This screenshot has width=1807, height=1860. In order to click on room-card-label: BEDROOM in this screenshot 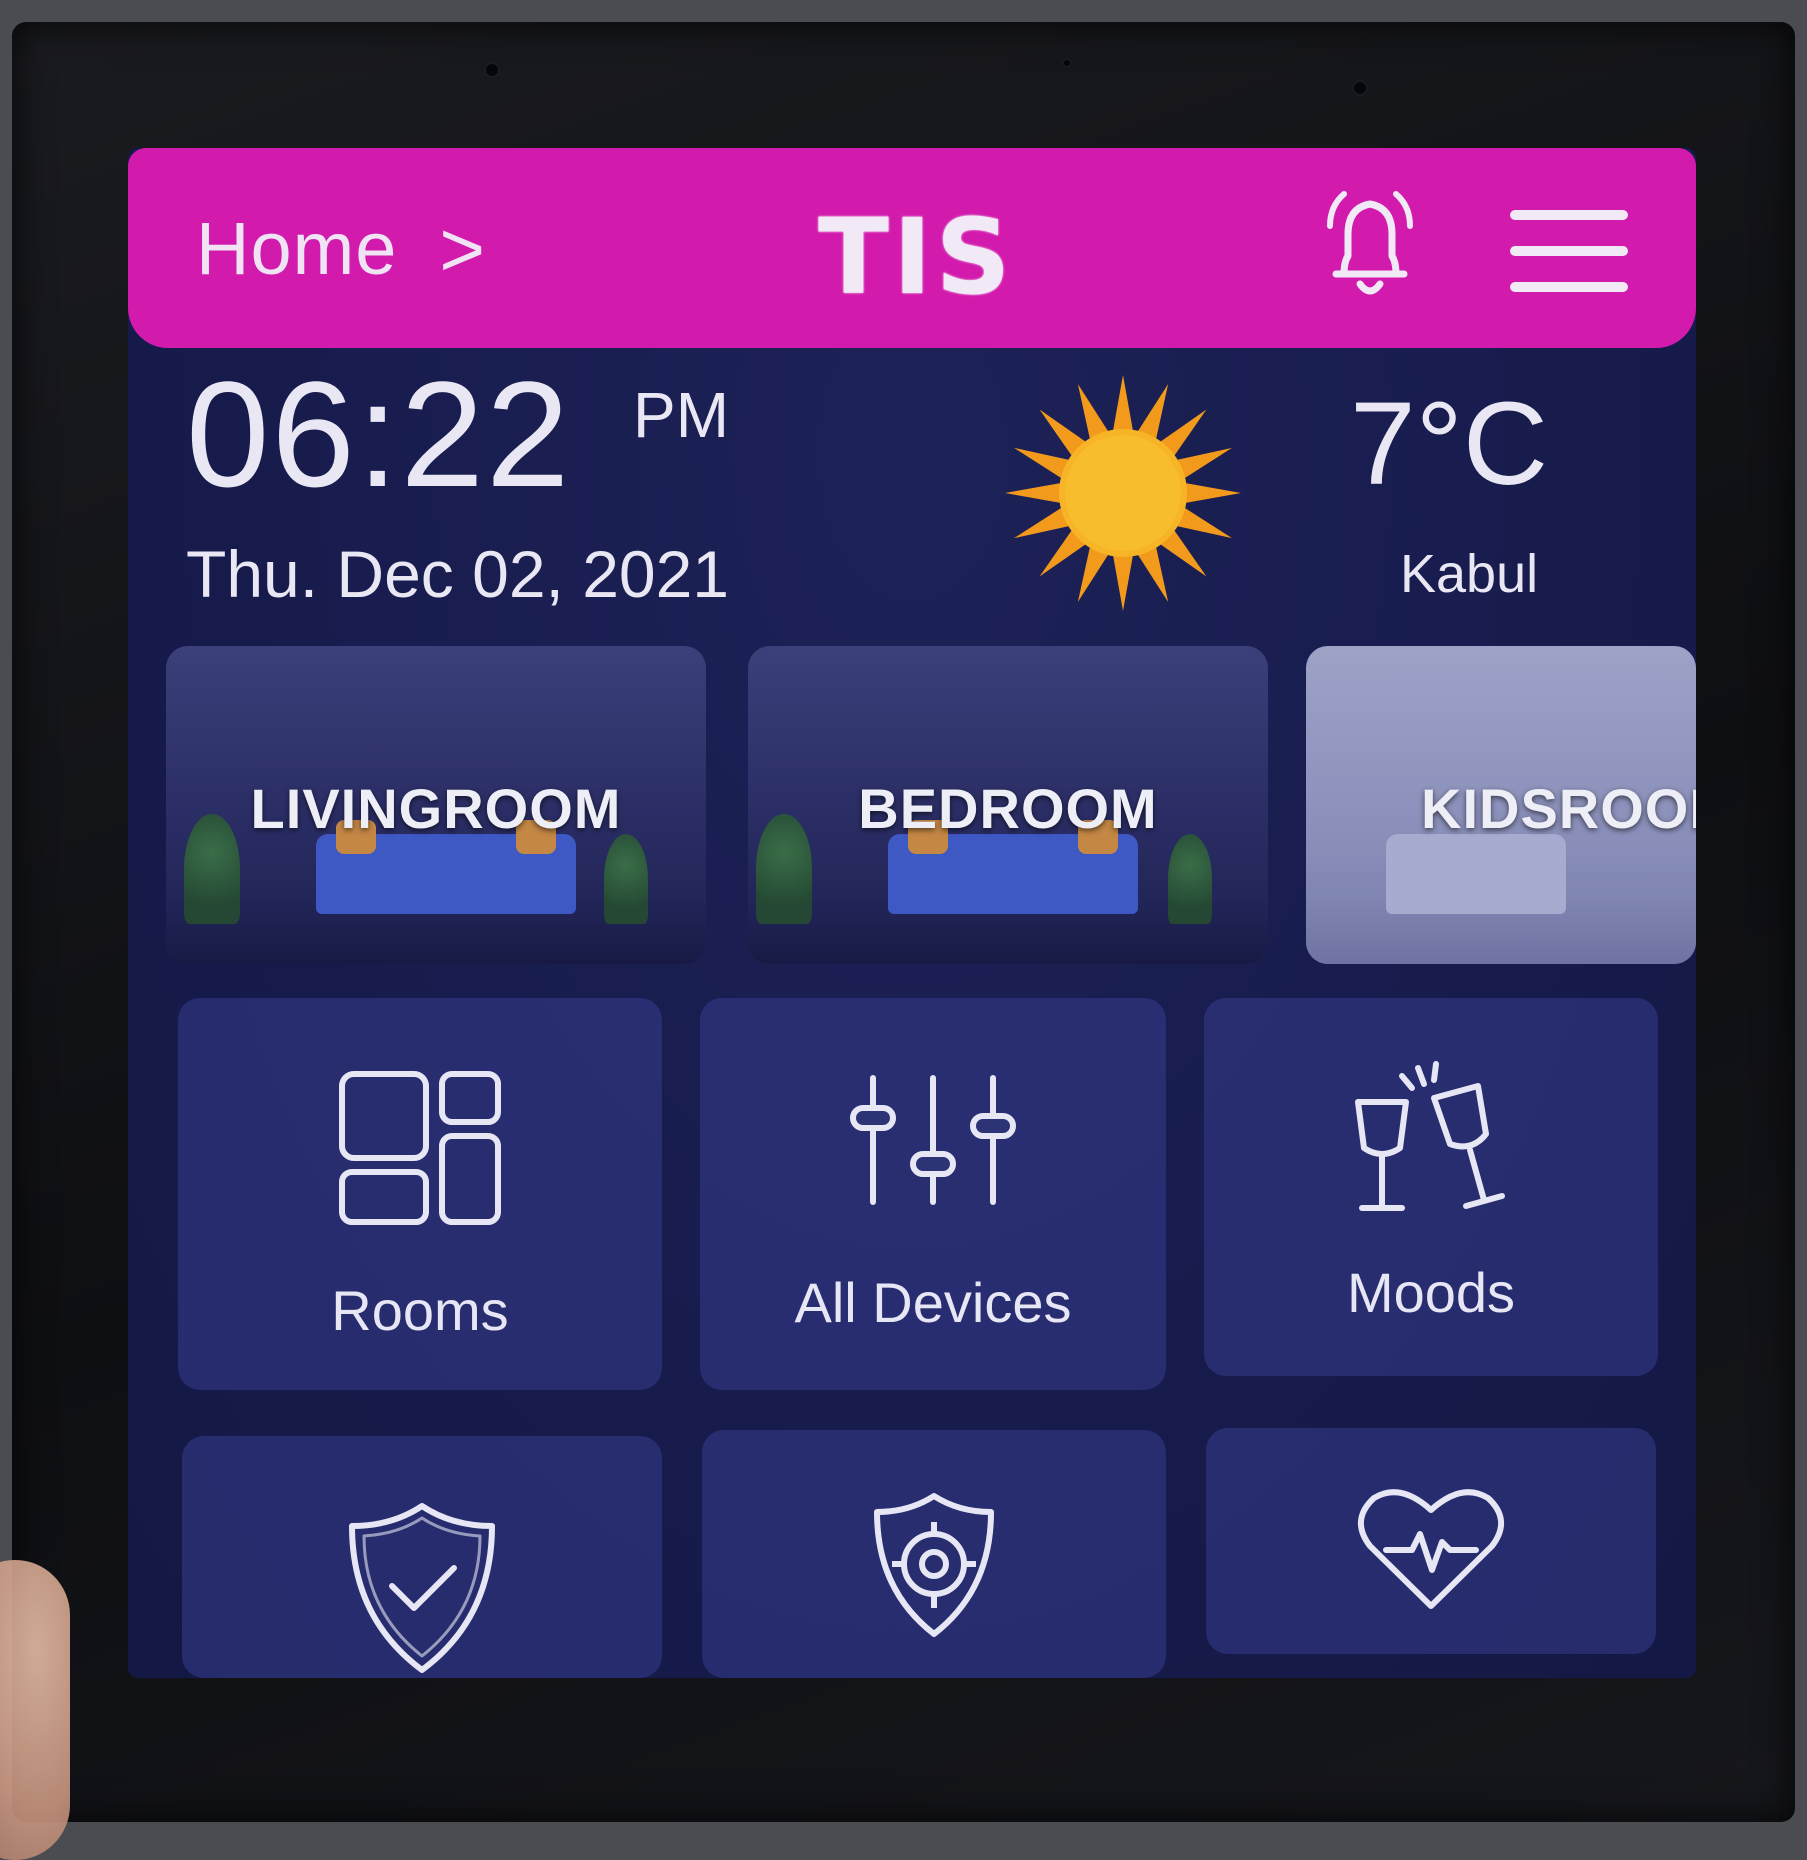, I will do `click(1008, 808)`.